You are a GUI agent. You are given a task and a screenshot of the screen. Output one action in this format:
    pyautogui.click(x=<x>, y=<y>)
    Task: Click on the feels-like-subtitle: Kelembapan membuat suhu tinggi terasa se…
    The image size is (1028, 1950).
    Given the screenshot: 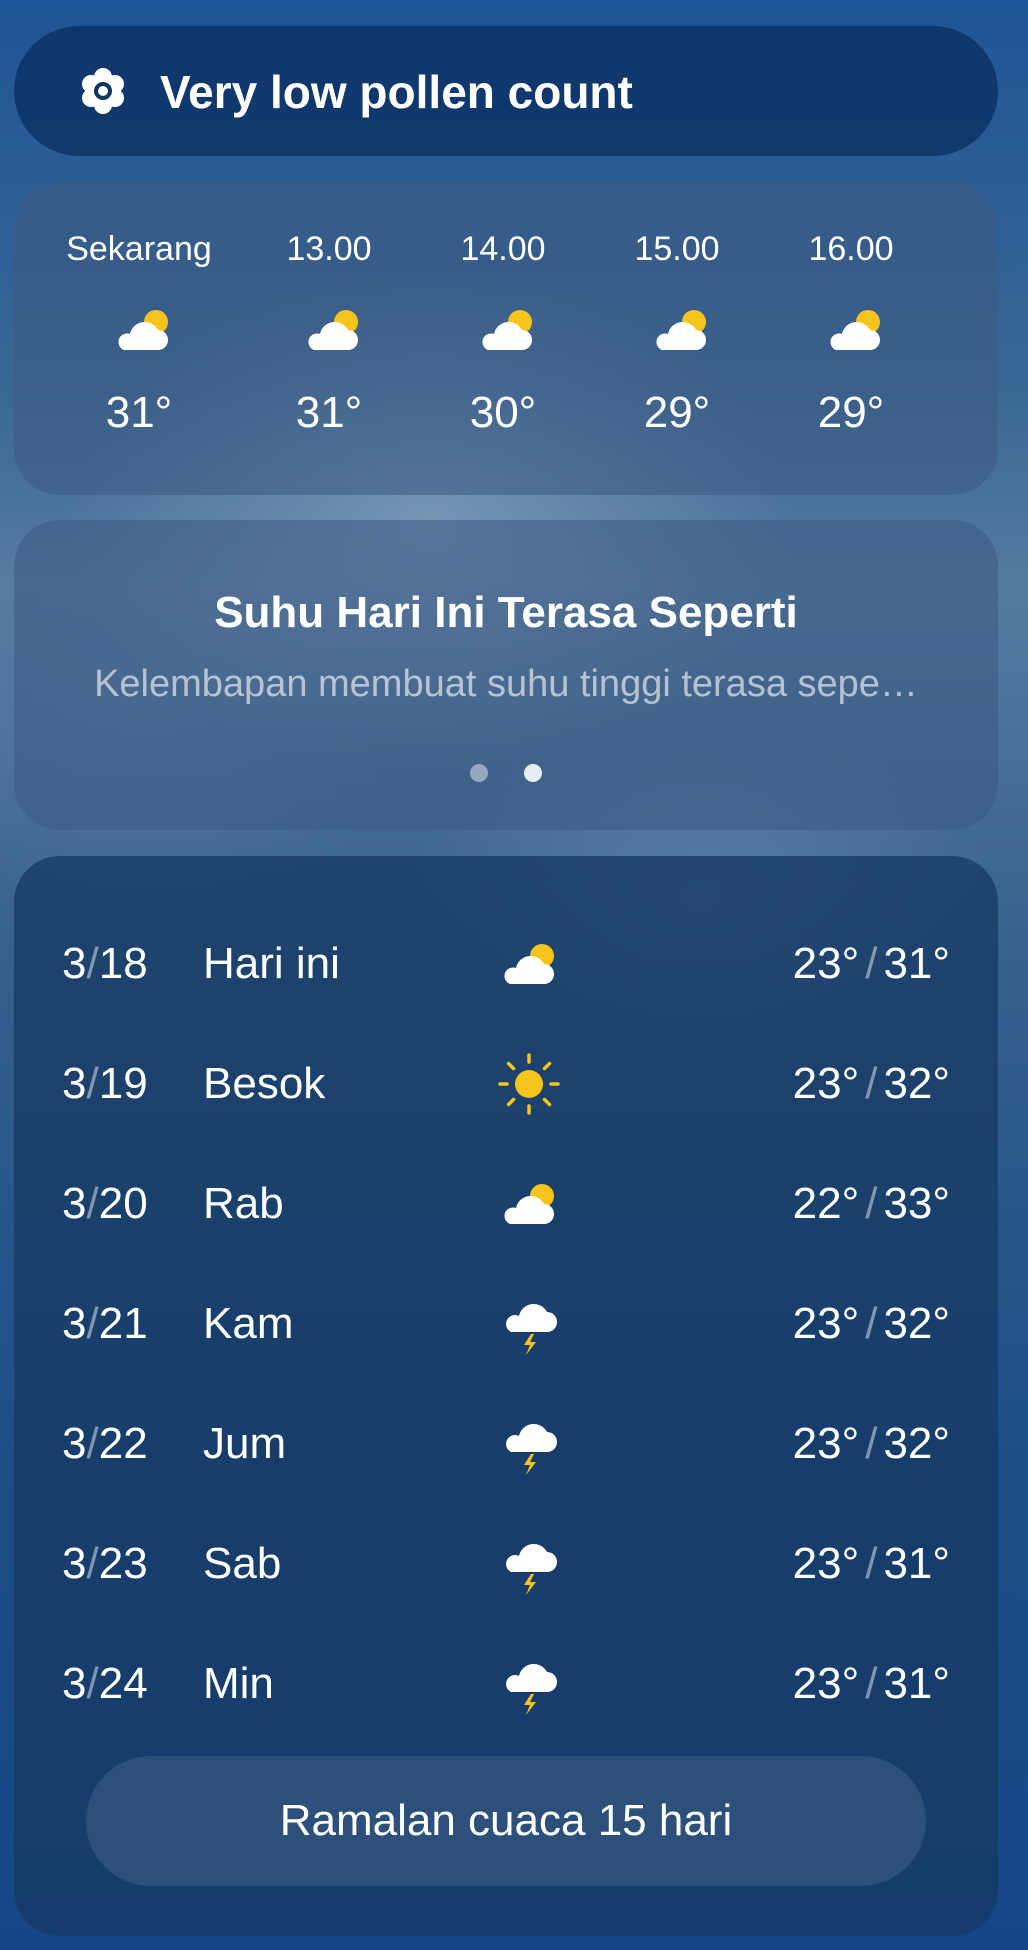 What is the action you would take?
    pyautogui.click(x=506, y=684)
    